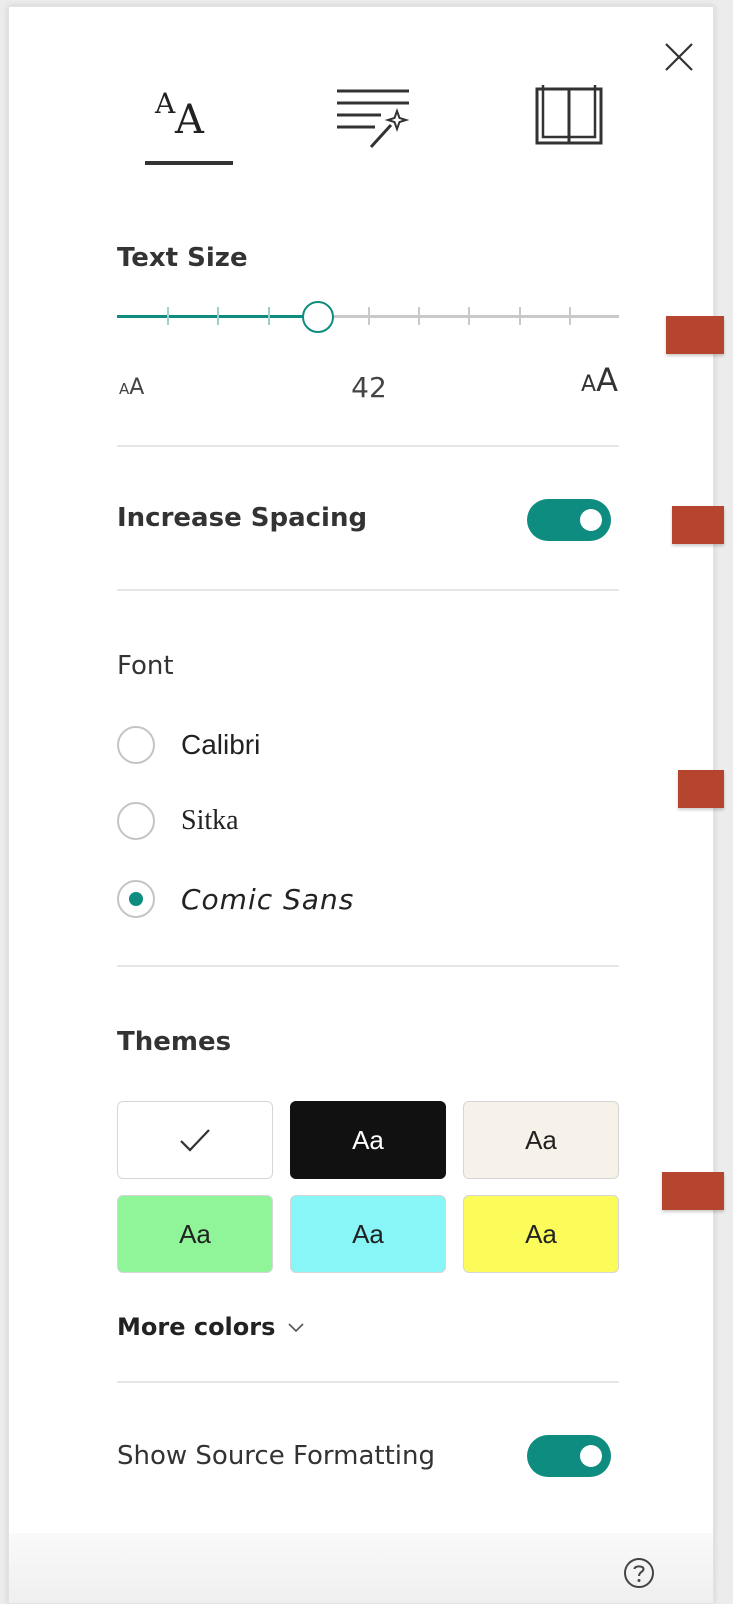 Image resolution: width=733 pixels, height=1604 pixels. What do you see at coordinates (124, 389) in the screenshot?
I see `min-small-a: A` at bounding box center [124, 389].